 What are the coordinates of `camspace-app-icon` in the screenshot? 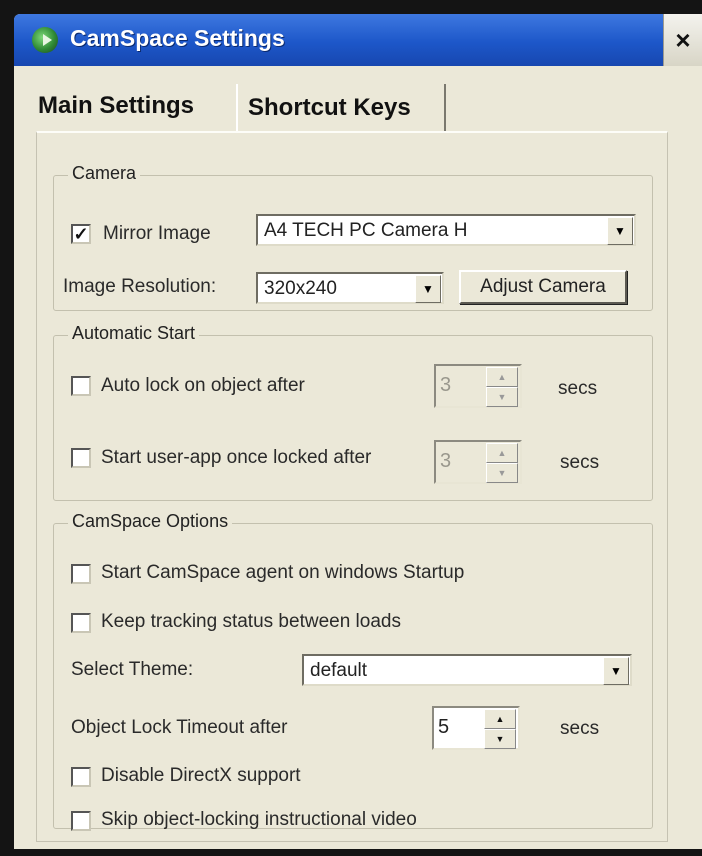 It's located at (45, 40).